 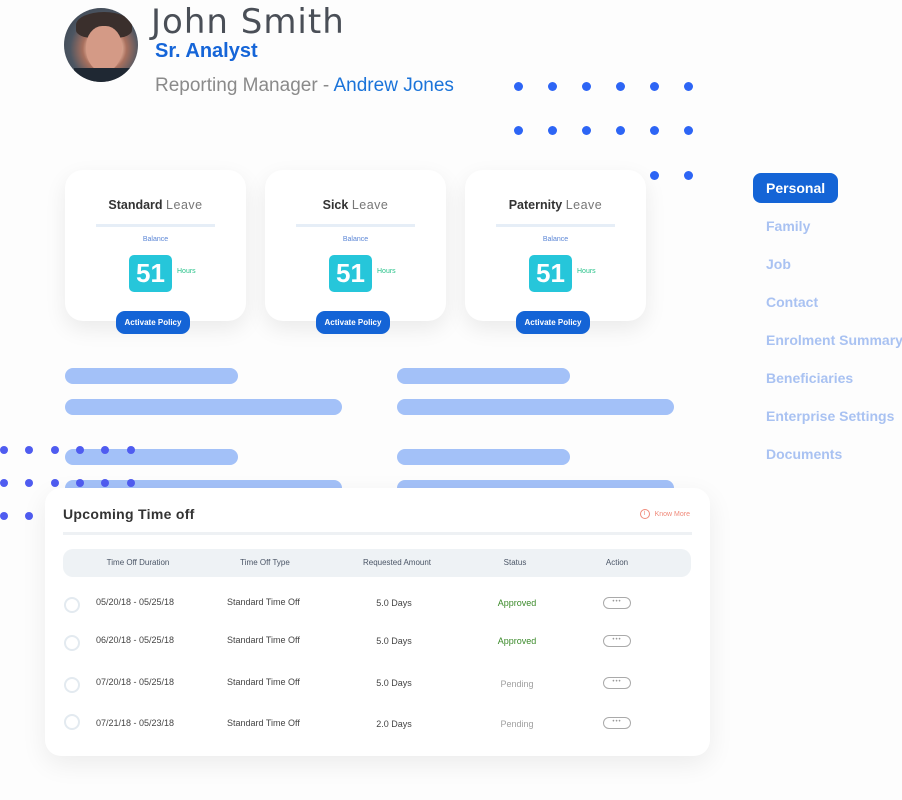 I want to click on nav-item-contact: Contact, so click(x=827, y=306).